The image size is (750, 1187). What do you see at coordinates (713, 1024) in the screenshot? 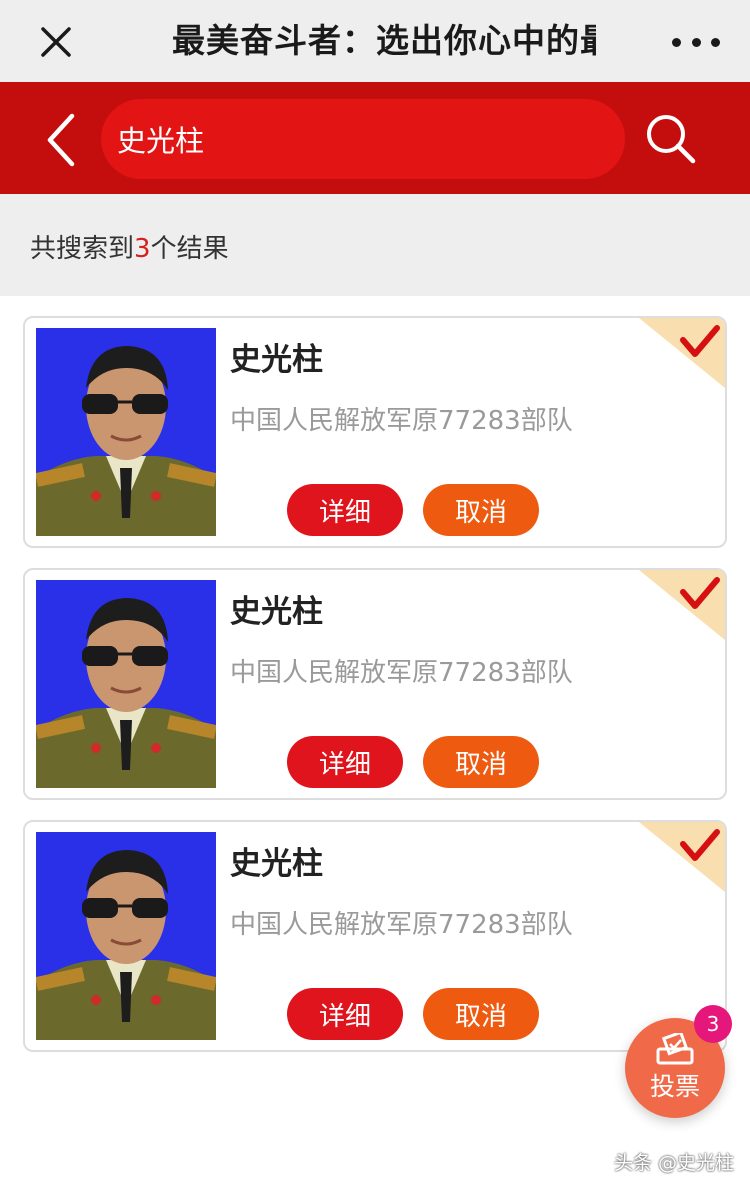
I see `vote-count-badge: 3` at bounding box center [713, 1024].